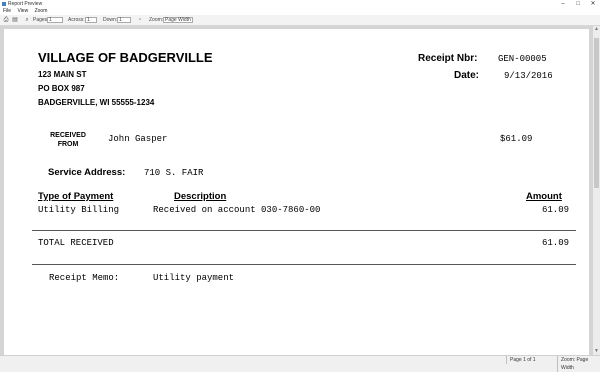  What do you see at coordinates (96, 102) in the screenshot?
I see `address-line-3: BADGERVILLE, WI 55555-1234` at bounding box center [96, 102].